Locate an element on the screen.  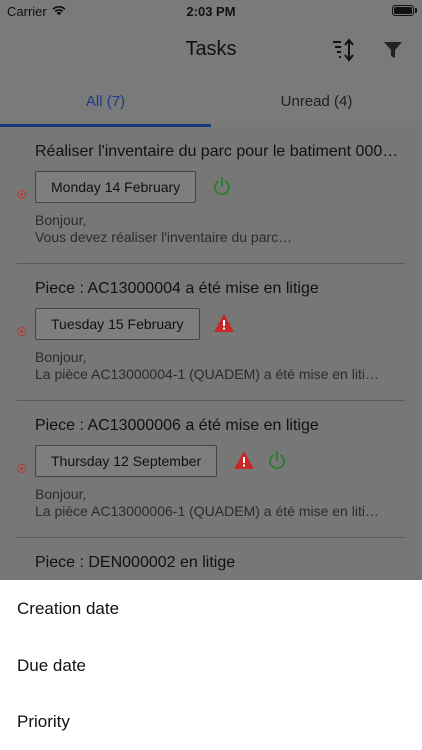
battery-icon is located at coordinates (403, 10).